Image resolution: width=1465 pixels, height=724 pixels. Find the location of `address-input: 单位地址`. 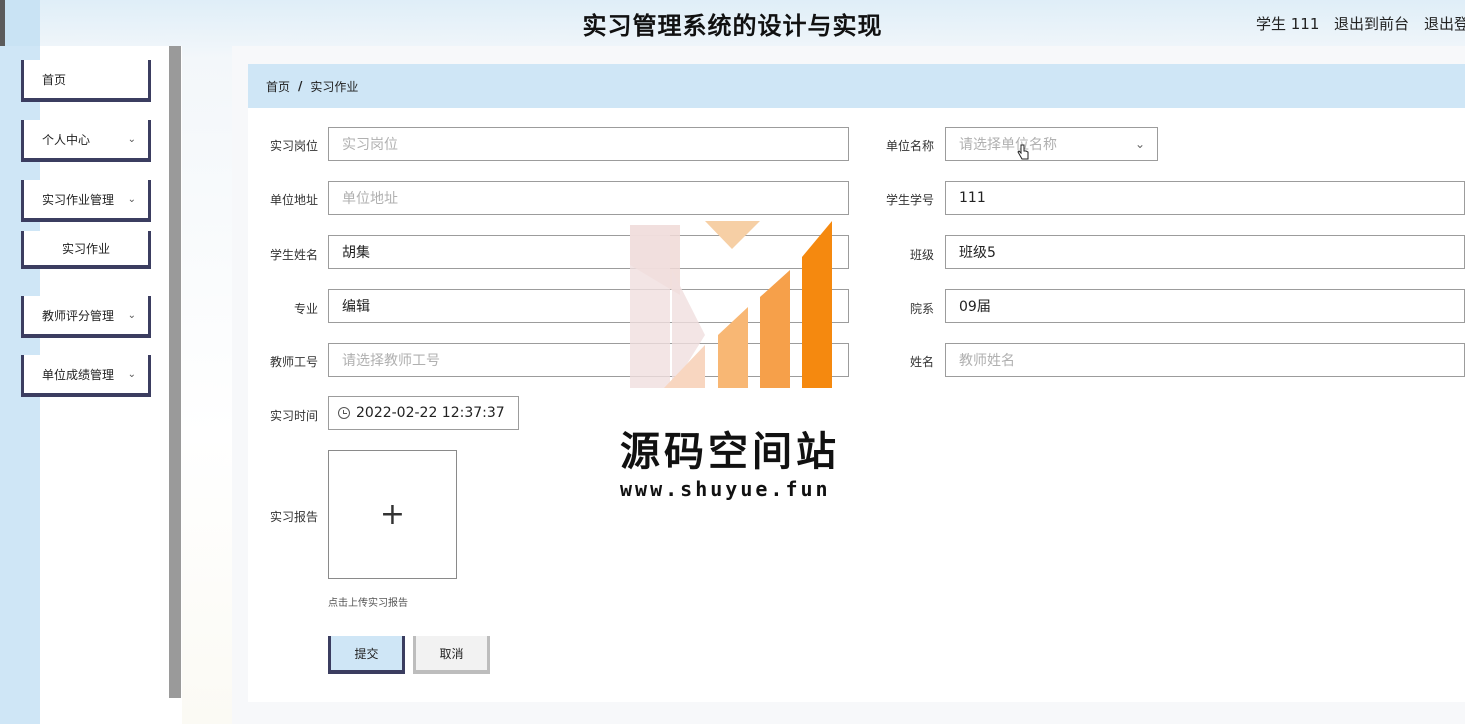

address-input: 单位地址 is located at coordinates (588, 198).